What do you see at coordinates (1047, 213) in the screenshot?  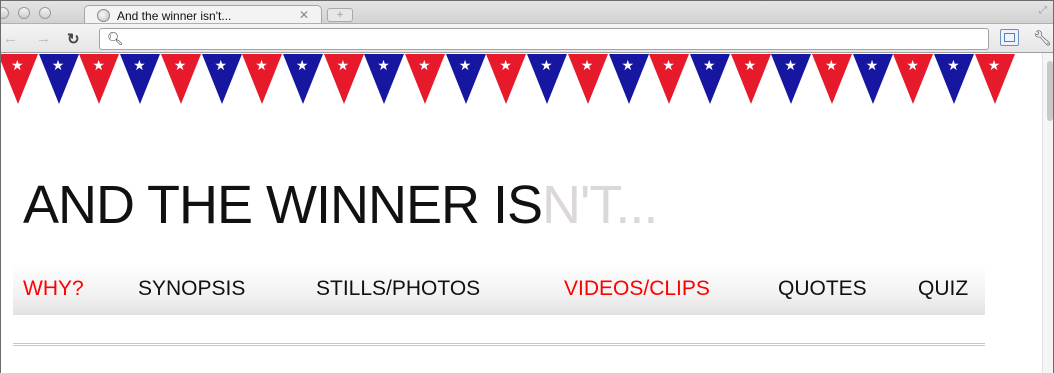 I see `vertical-scrollbar` at bounding box center [1047, 213].